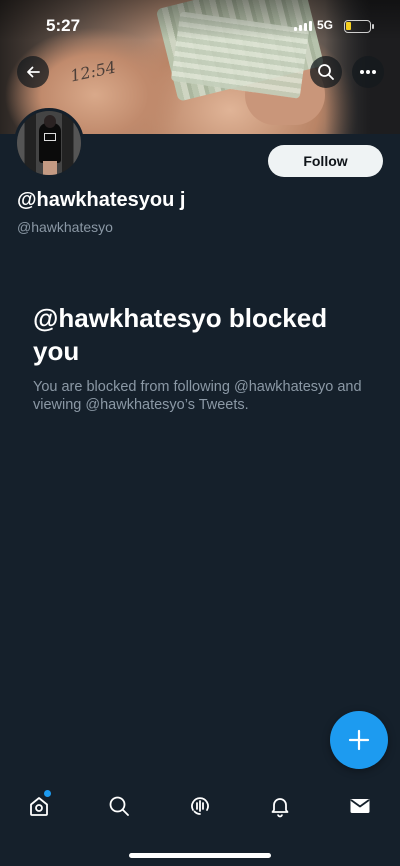 This screenshot has width=400, height=866. Describe the element at coordinates (200, 855) in the screenshot. I see `home-indicator` at that location.